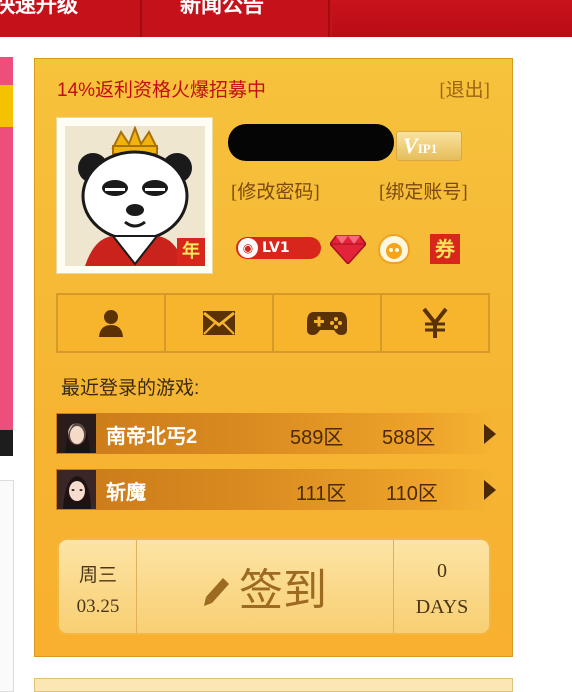 Image resolution: width=572 pixels, height=692 pixels. What do you see at coordinates (394, 249) in the screenshot?
I see `cloud-icon` at bounding box center [394, 249].